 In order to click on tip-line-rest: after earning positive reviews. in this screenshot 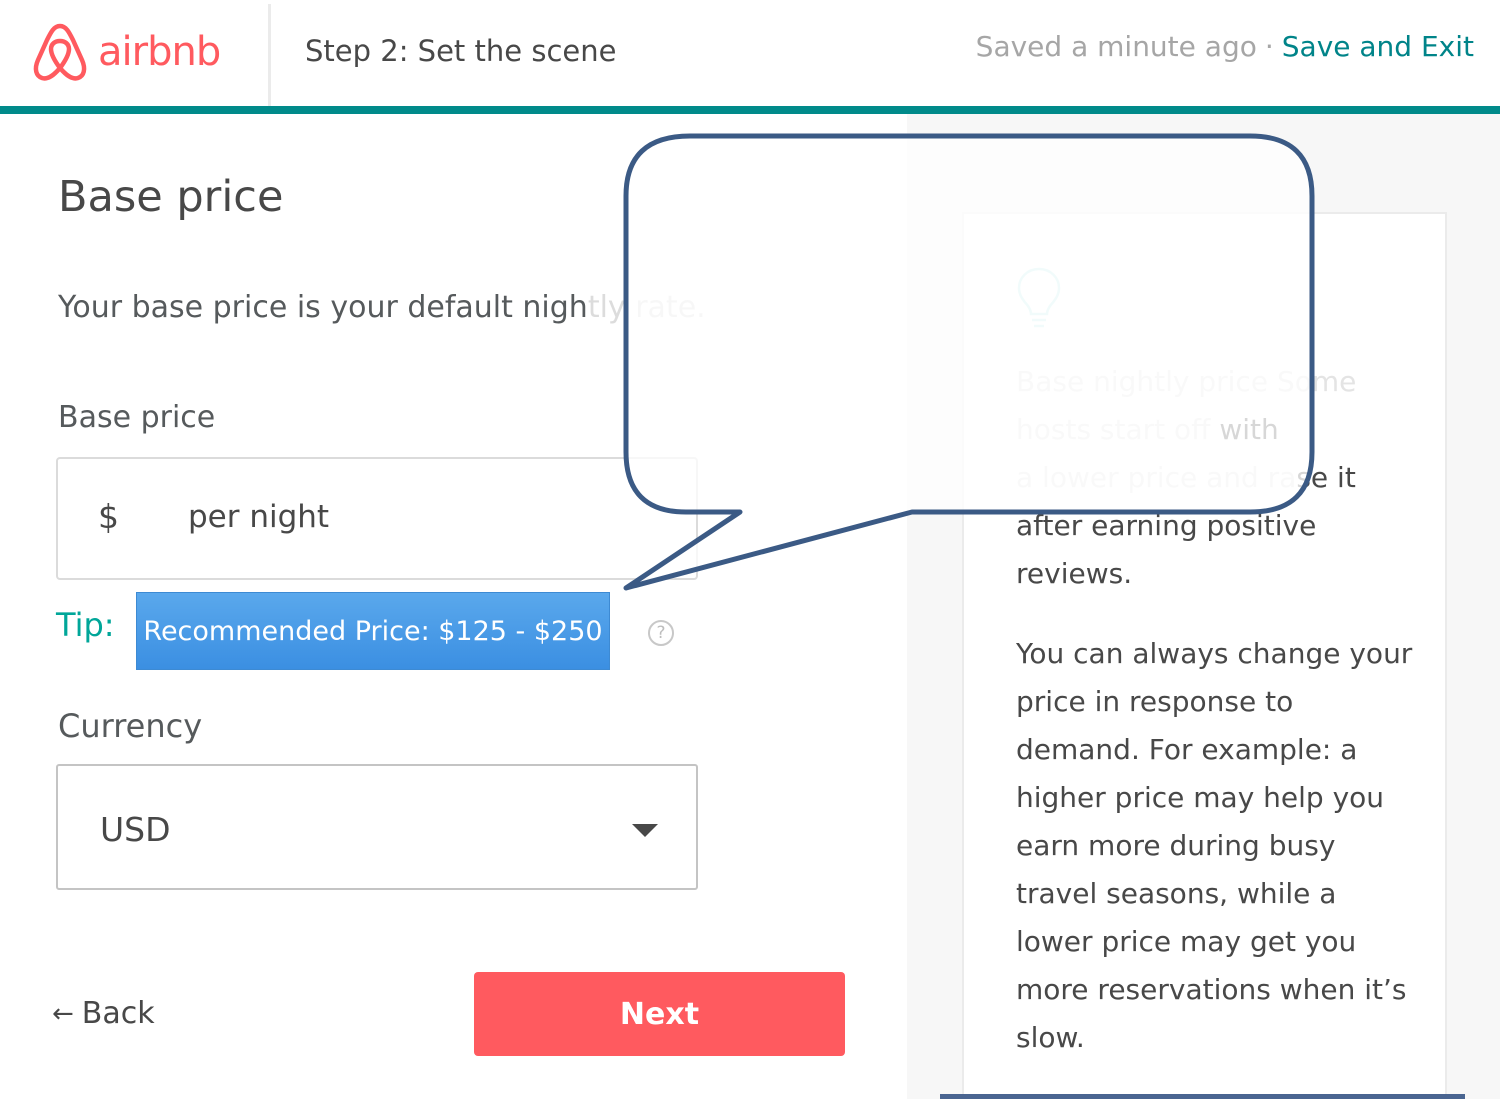, I will do `click(1166, 549)`.